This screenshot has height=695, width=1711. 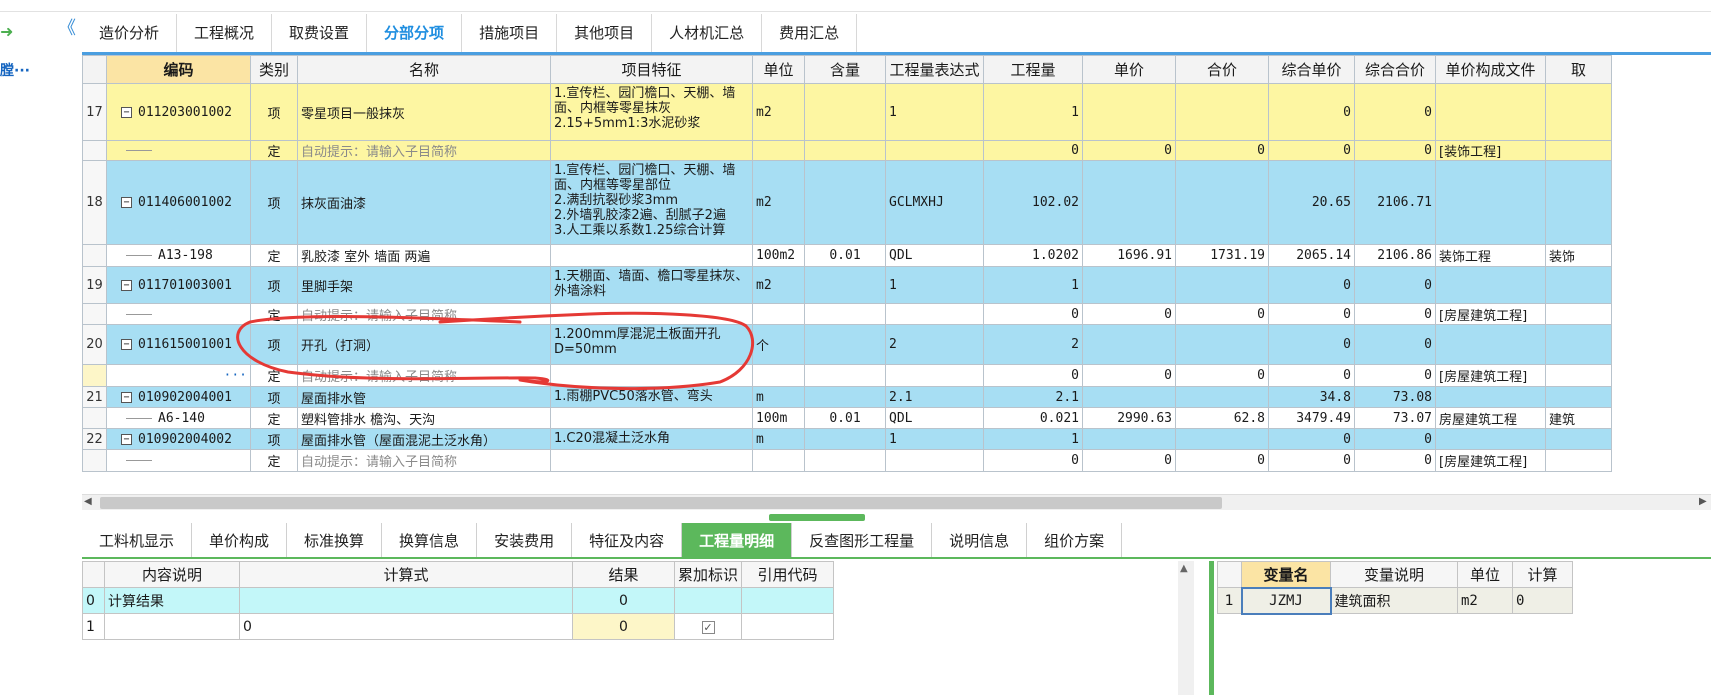 I want to click on accumulate-flag-cell: ✓, so click(x=708, y=626).